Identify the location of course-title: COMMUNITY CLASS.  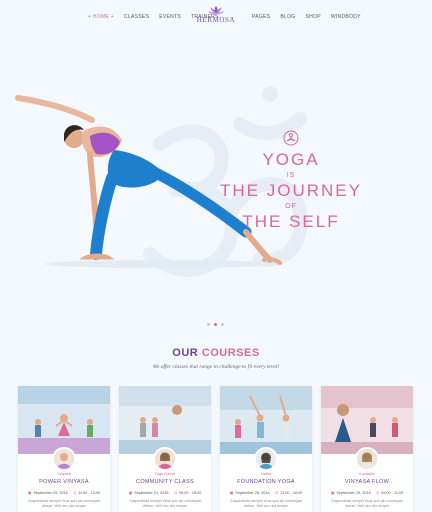
(165, 482).